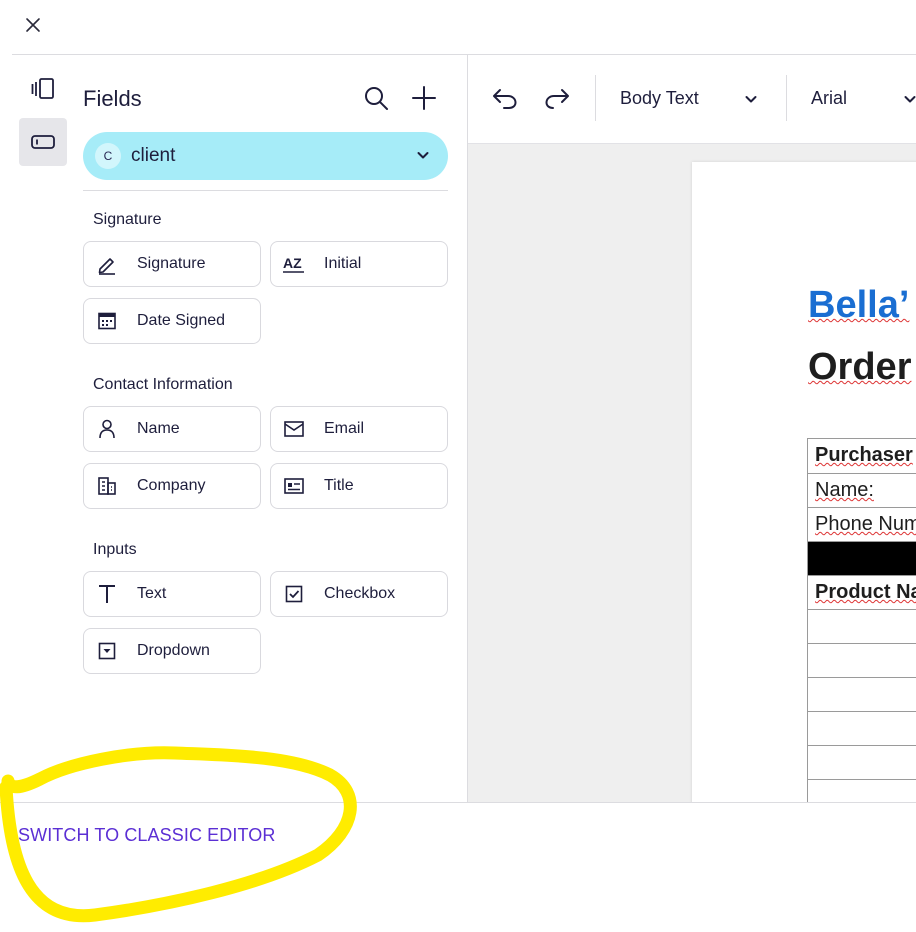 The width and height of the screenshot is (916, 932). I want to click on table-cell: Name:, so click(844, 490).